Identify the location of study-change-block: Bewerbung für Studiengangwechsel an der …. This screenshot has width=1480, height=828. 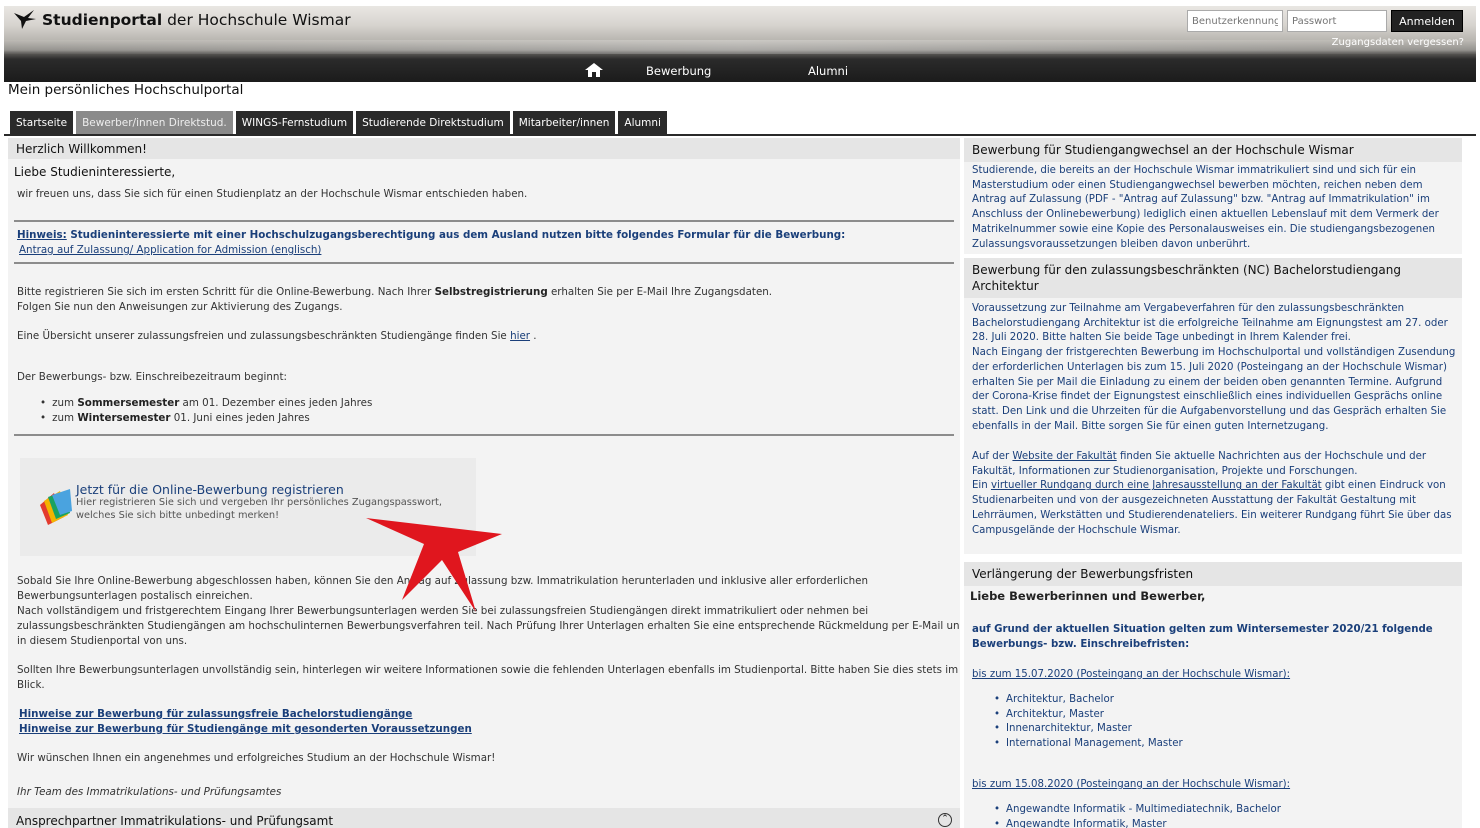
(1213, 196).